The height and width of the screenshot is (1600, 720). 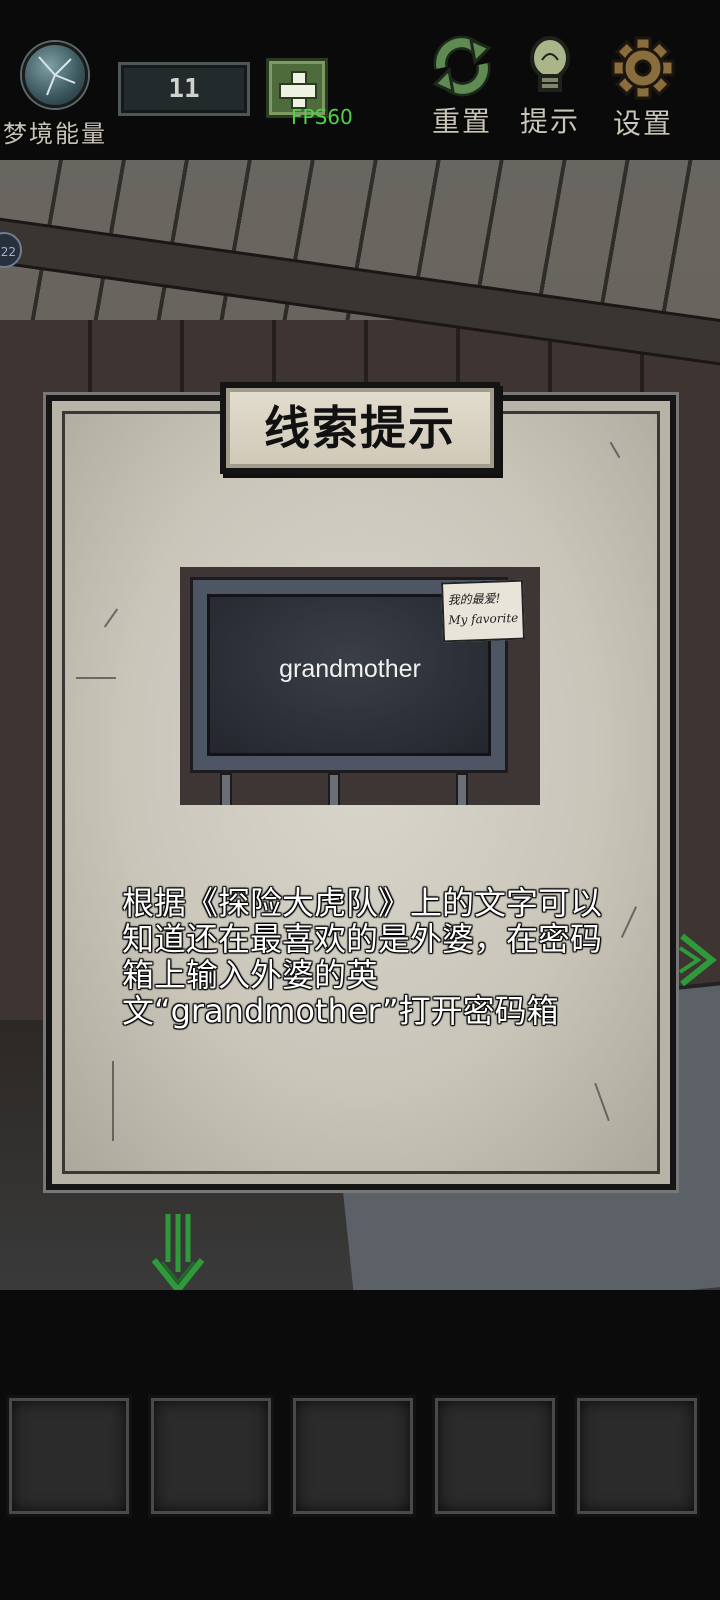 I want to click on hint-label: 提示, so click(x=549, y=121).